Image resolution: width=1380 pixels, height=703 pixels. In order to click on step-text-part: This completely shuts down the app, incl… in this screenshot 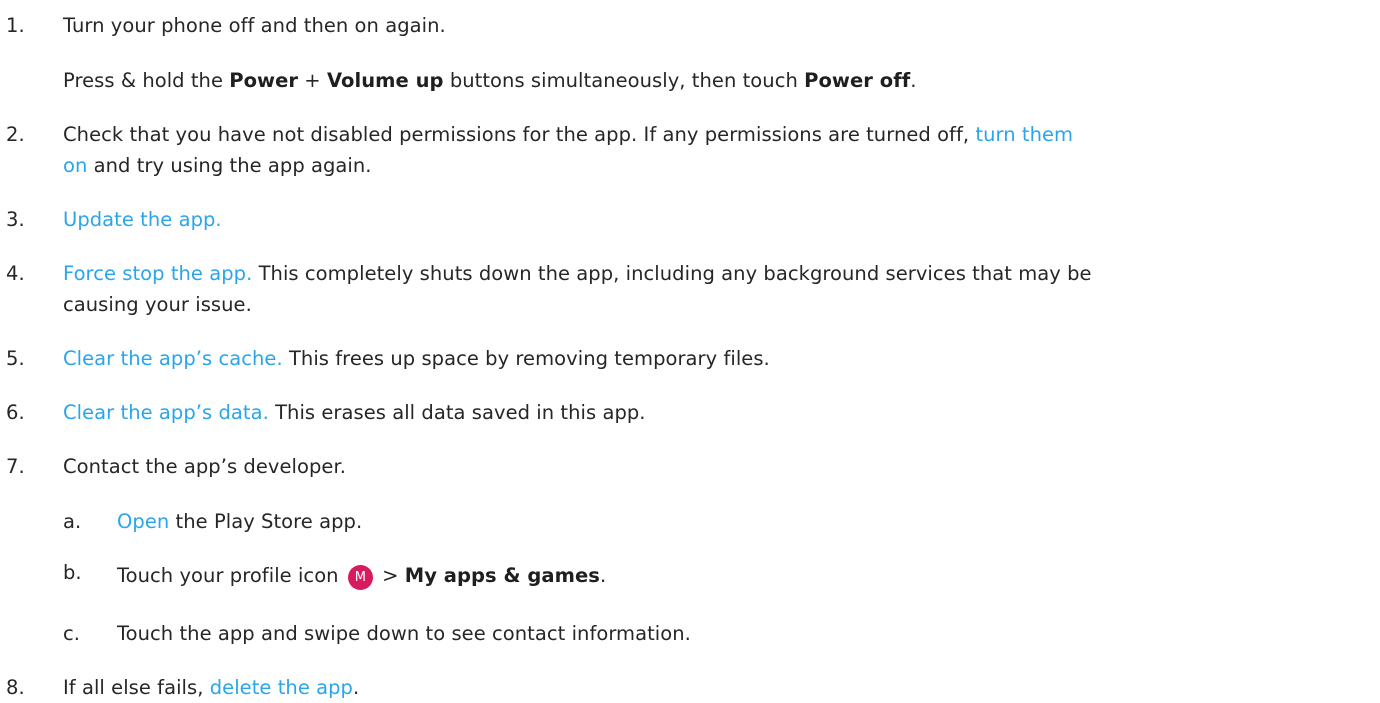, I will do `click(672, 273)`.